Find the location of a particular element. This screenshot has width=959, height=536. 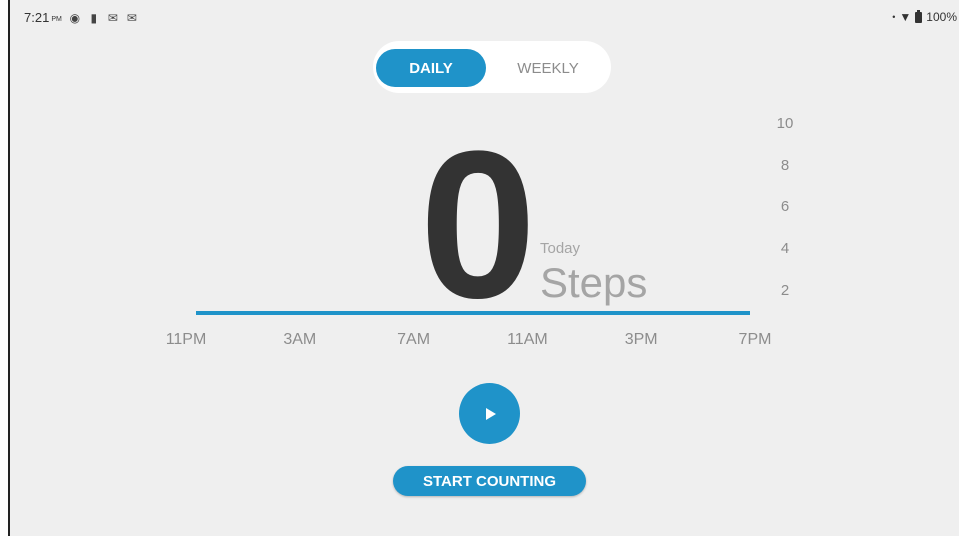

y-tick-label: 10 is located at coordinates (785, 123).